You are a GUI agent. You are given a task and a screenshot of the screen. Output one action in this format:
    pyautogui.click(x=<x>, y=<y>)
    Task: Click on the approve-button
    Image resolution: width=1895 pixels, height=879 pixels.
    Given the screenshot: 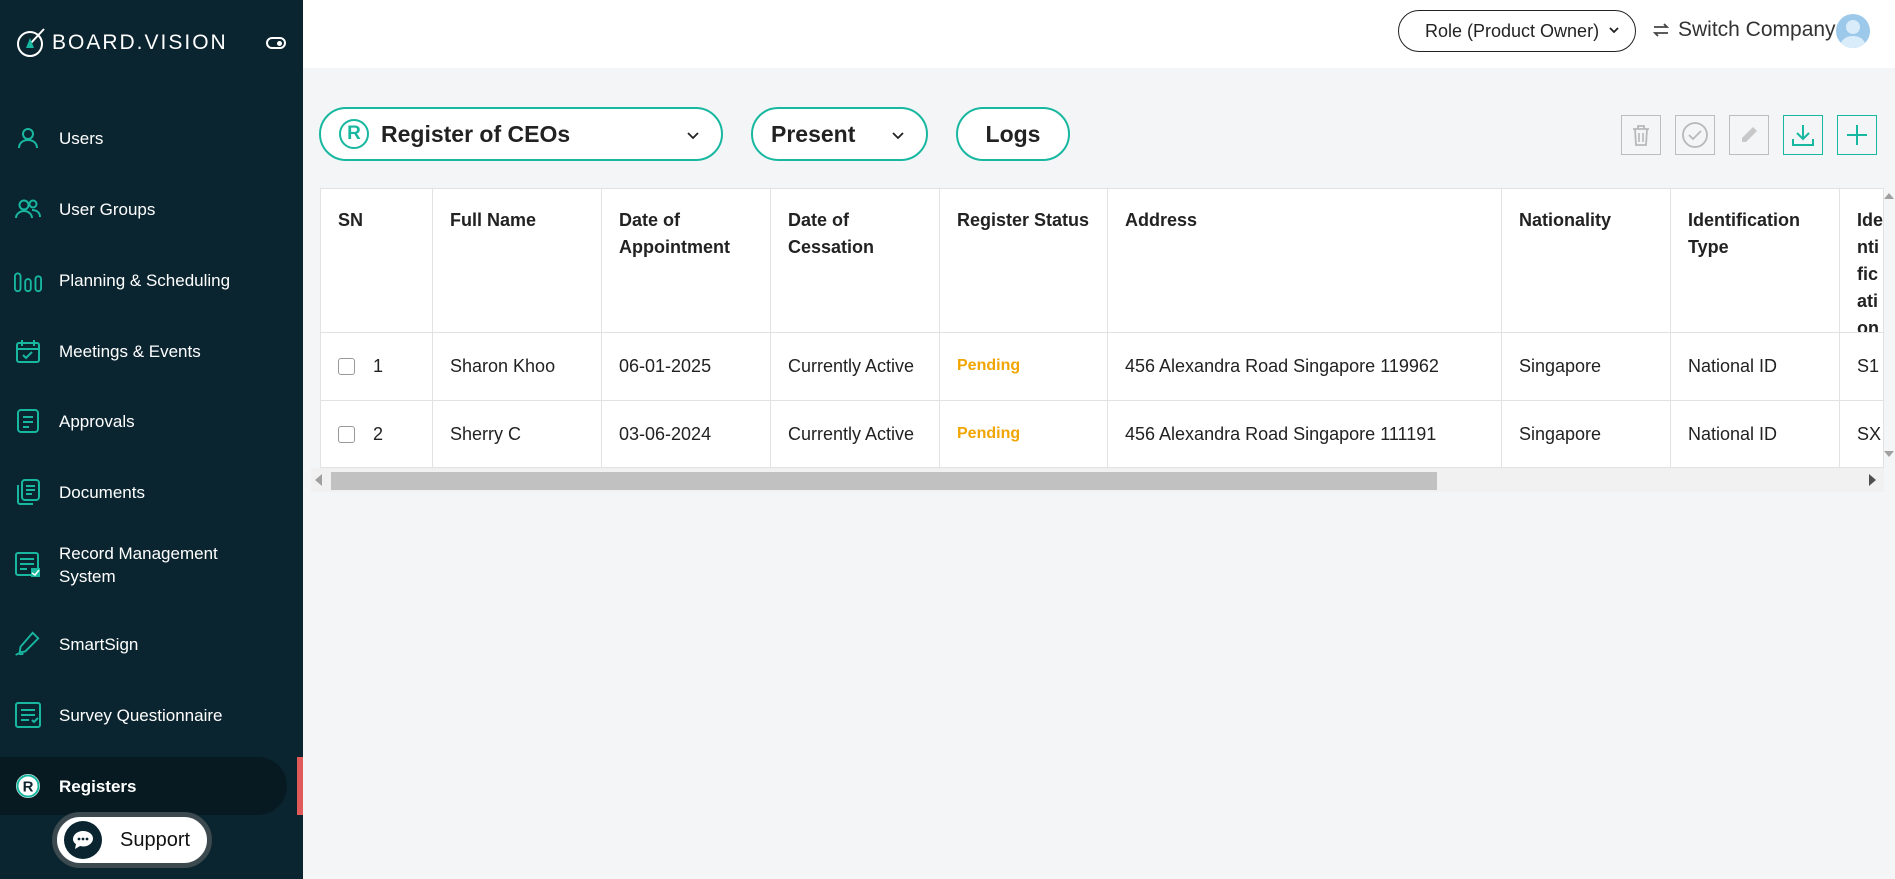 What is the action you would take?
    pyautogui.click(x=1695, y=135)
    